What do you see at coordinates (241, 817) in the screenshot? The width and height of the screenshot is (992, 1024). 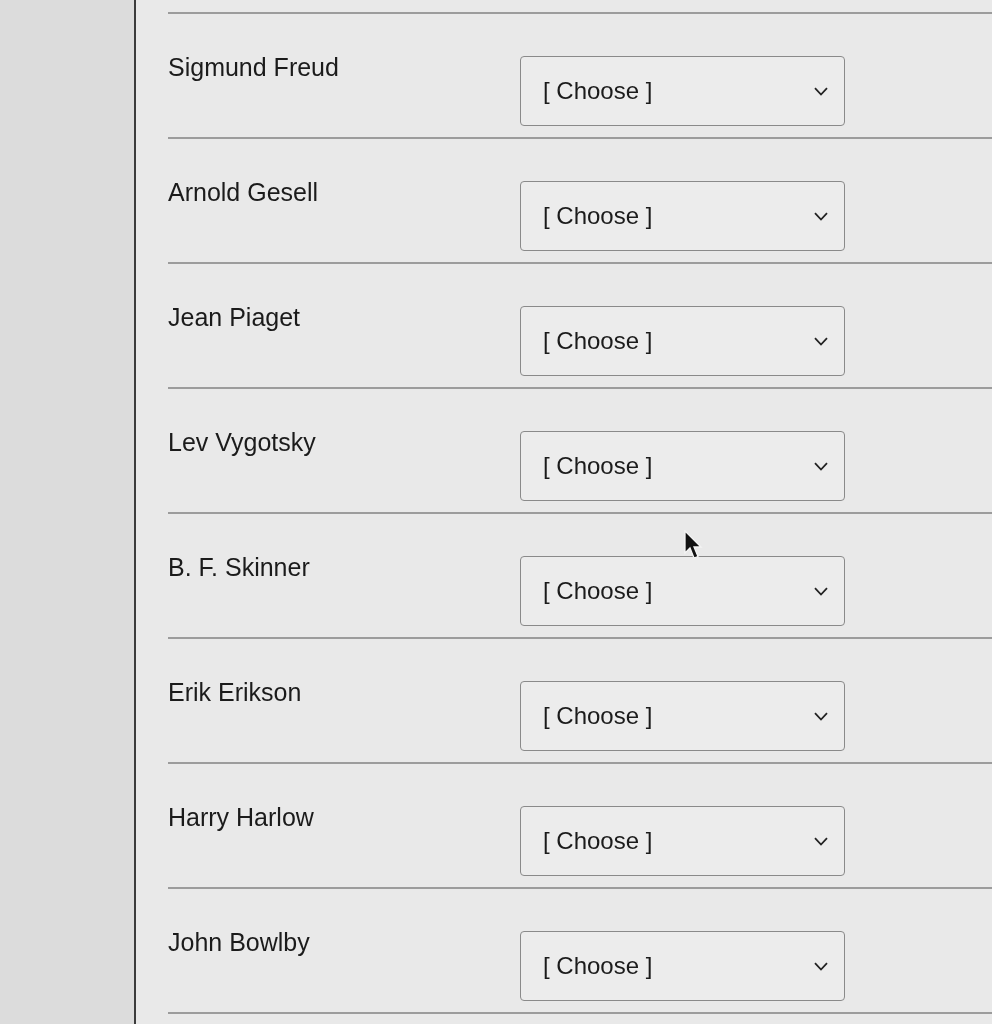 I see `person-name: Harry Harlow` at bounding box center [241, 817].